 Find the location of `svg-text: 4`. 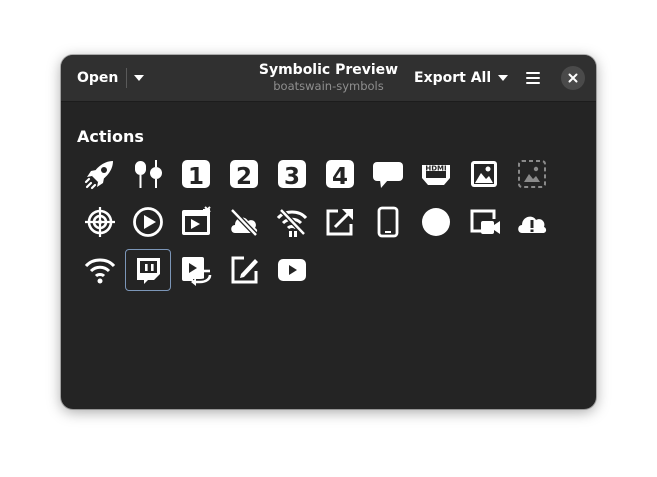

svg-text: 4 is located at coordinates (340, 177).